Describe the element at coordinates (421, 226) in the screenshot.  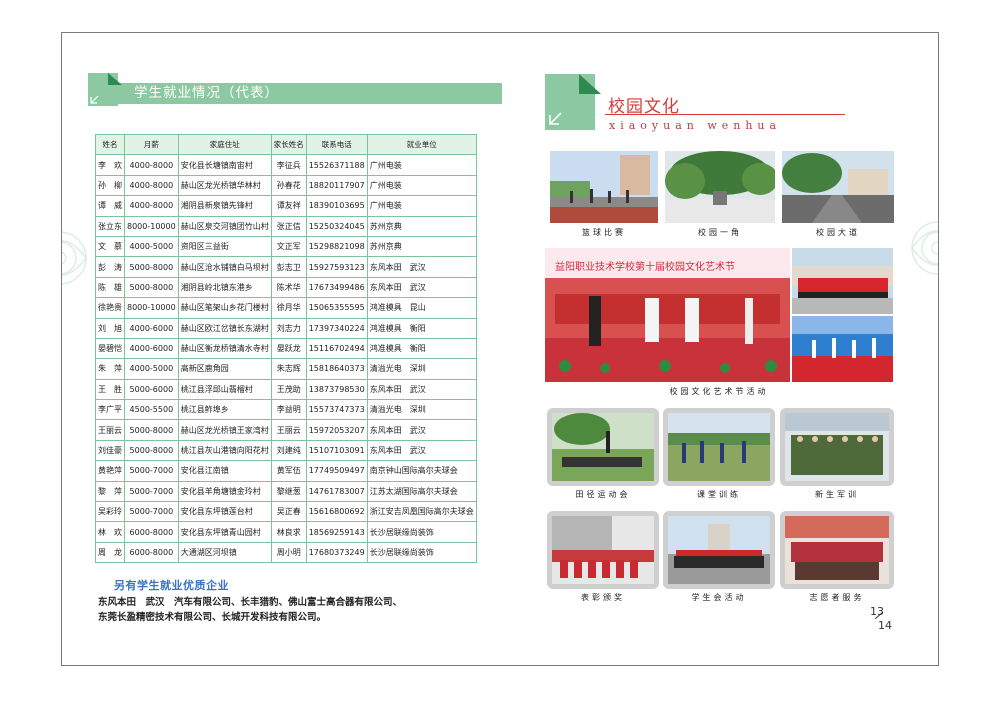
I see `cell-employer: 苏州京典` at that location.